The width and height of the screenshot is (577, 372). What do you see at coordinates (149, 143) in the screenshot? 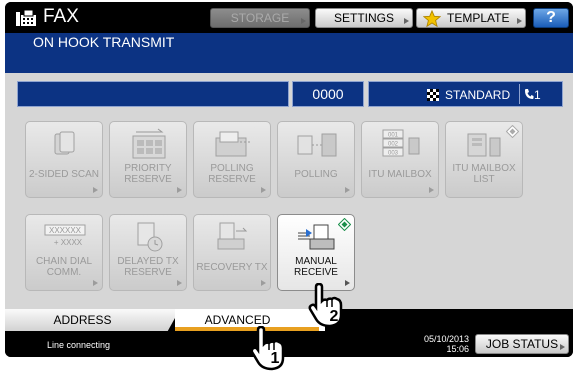
I see `priority-reserve-icon` at bounding box center [149, 143].